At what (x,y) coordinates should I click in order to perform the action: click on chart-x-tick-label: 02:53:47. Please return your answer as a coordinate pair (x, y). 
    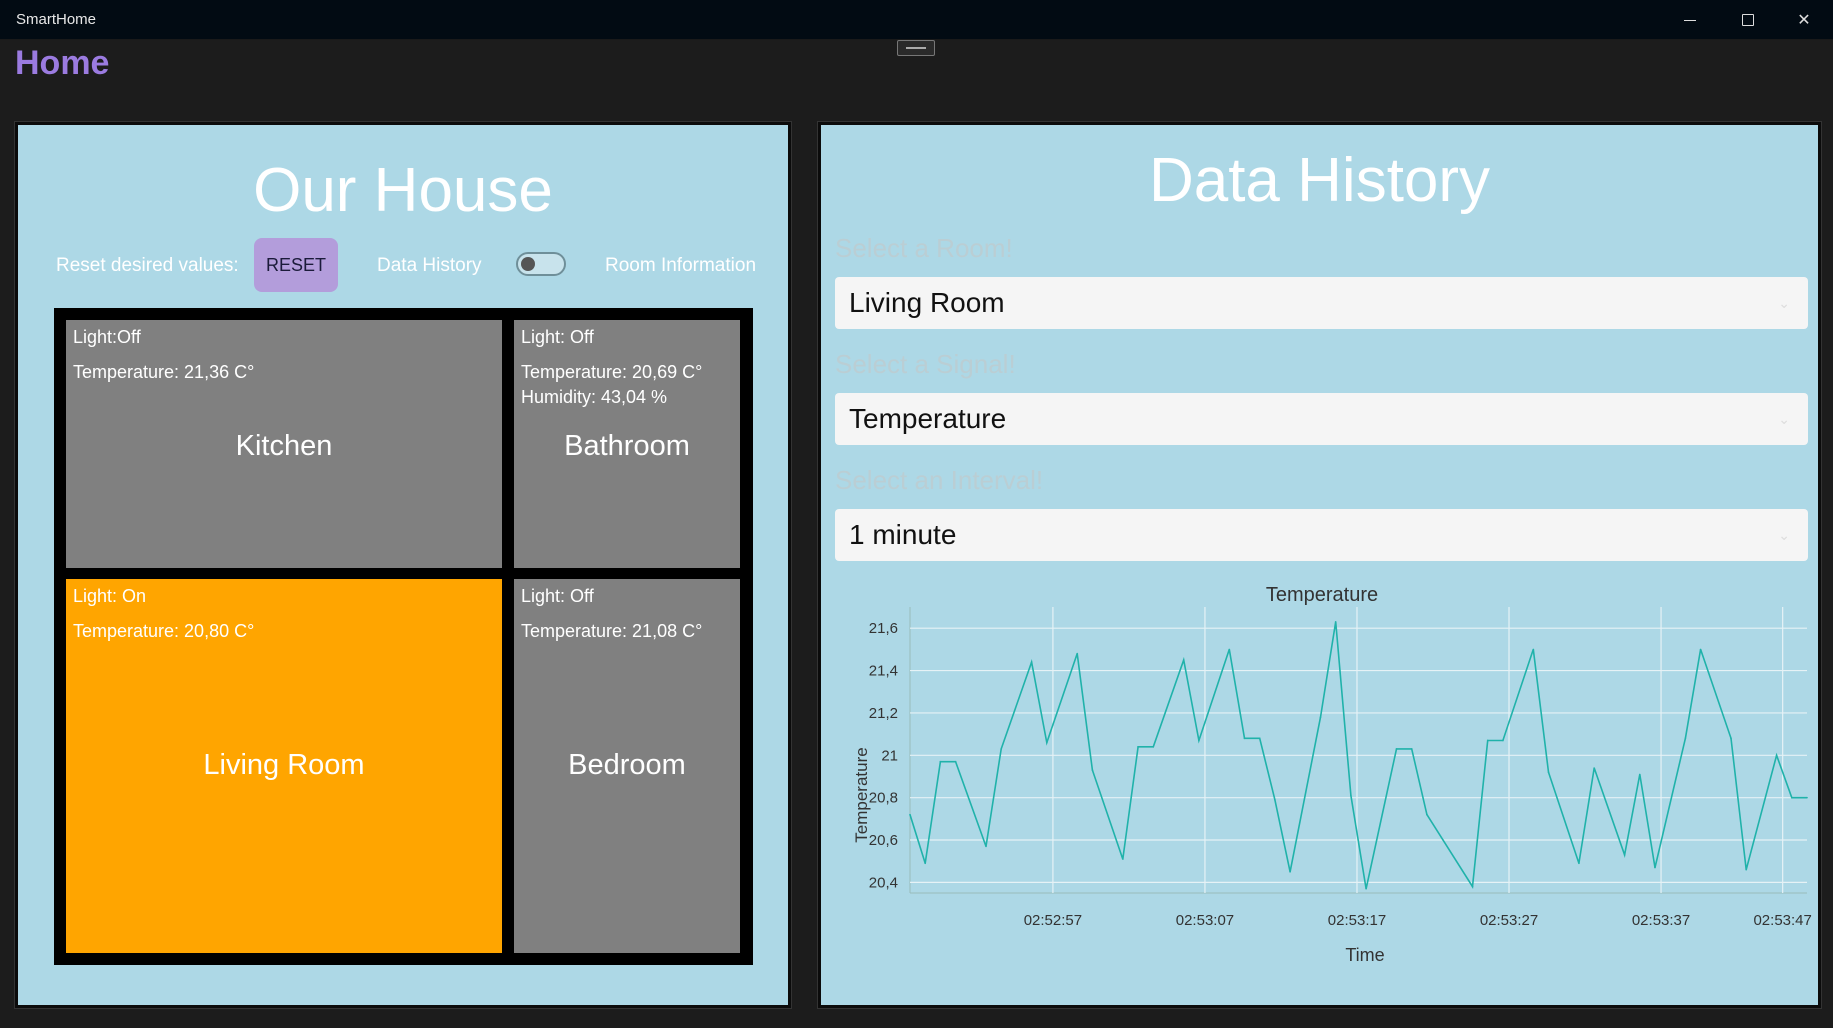
    Looking at the image, I should click on (1782, 920).